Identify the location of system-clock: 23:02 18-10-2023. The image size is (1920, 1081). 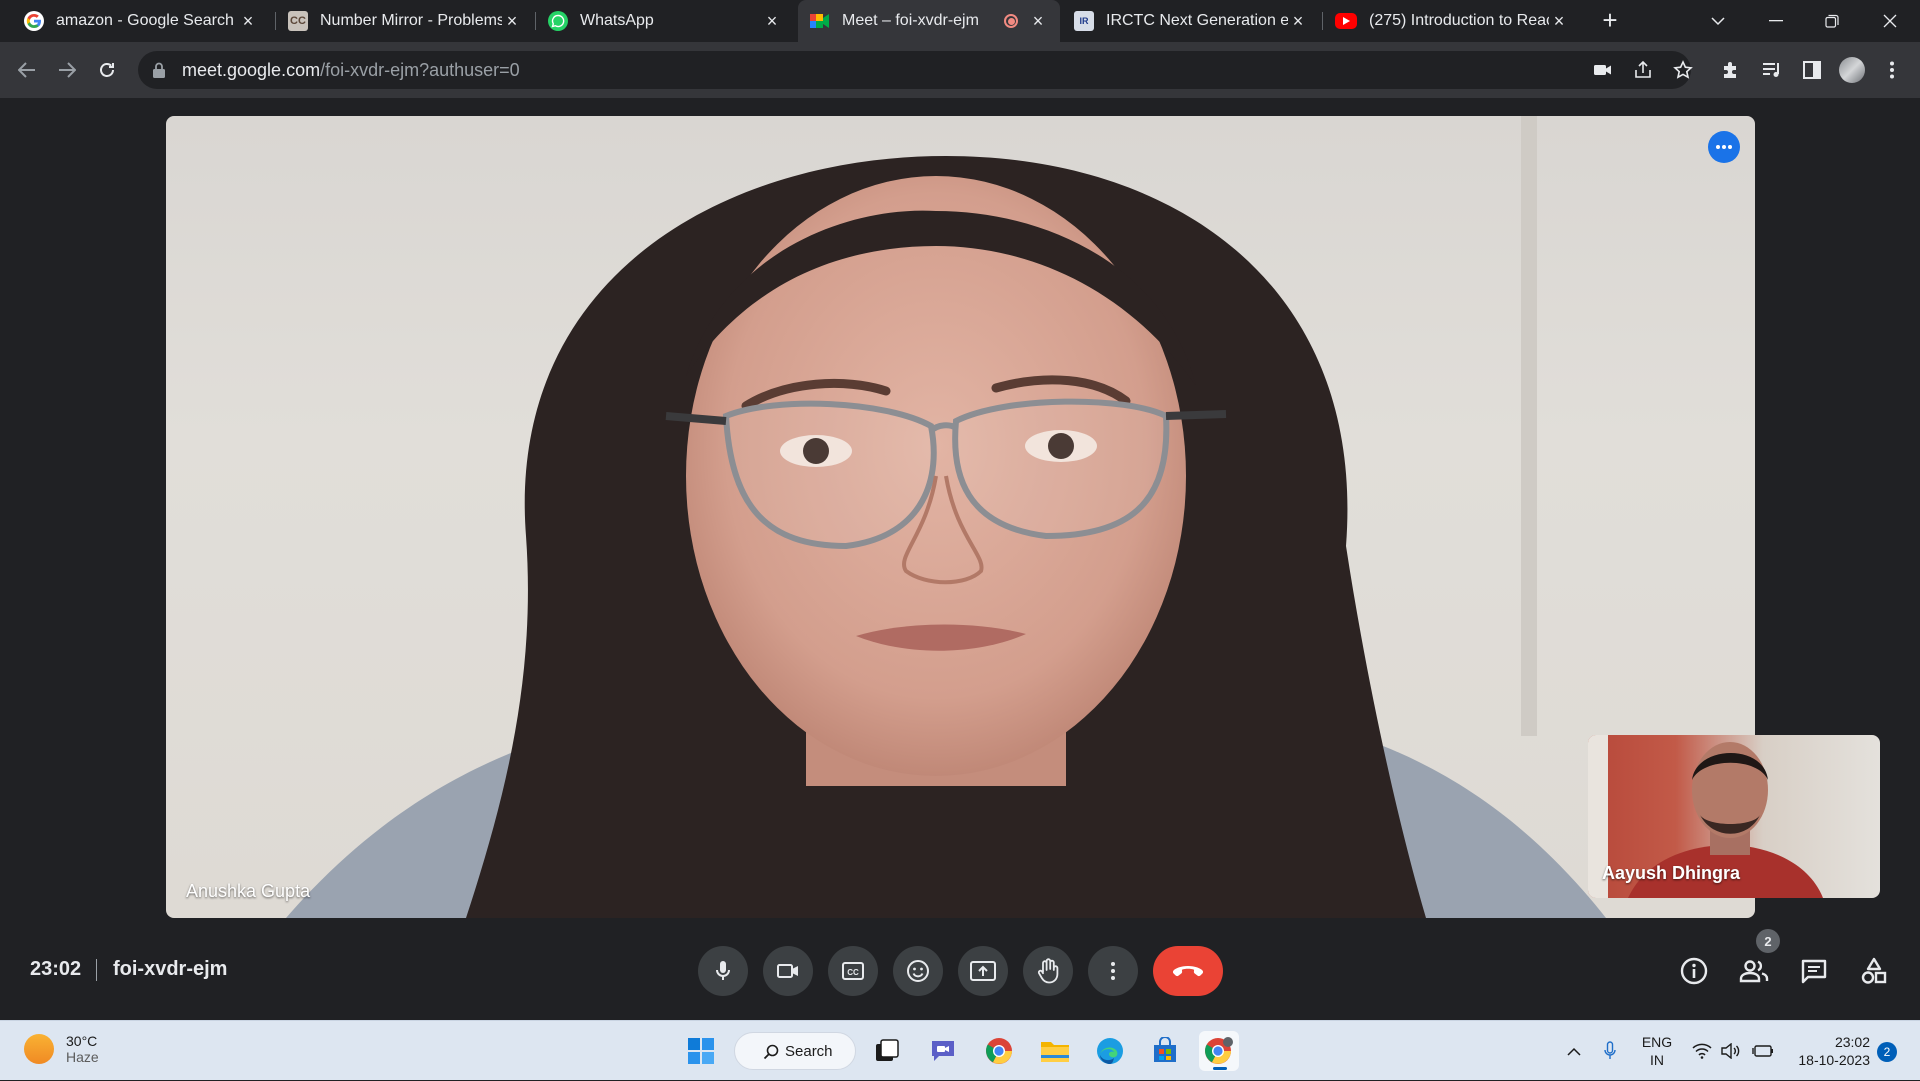
(1830, 1051).